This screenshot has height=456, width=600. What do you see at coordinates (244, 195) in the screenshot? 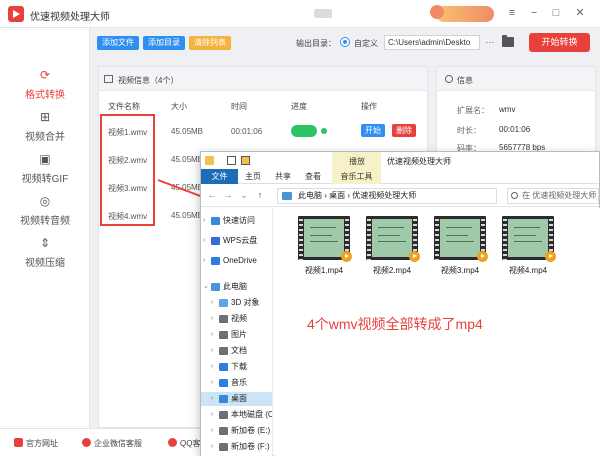
I see `recent-dropdown-icon: ⌄` at bounding box center [244, 195].